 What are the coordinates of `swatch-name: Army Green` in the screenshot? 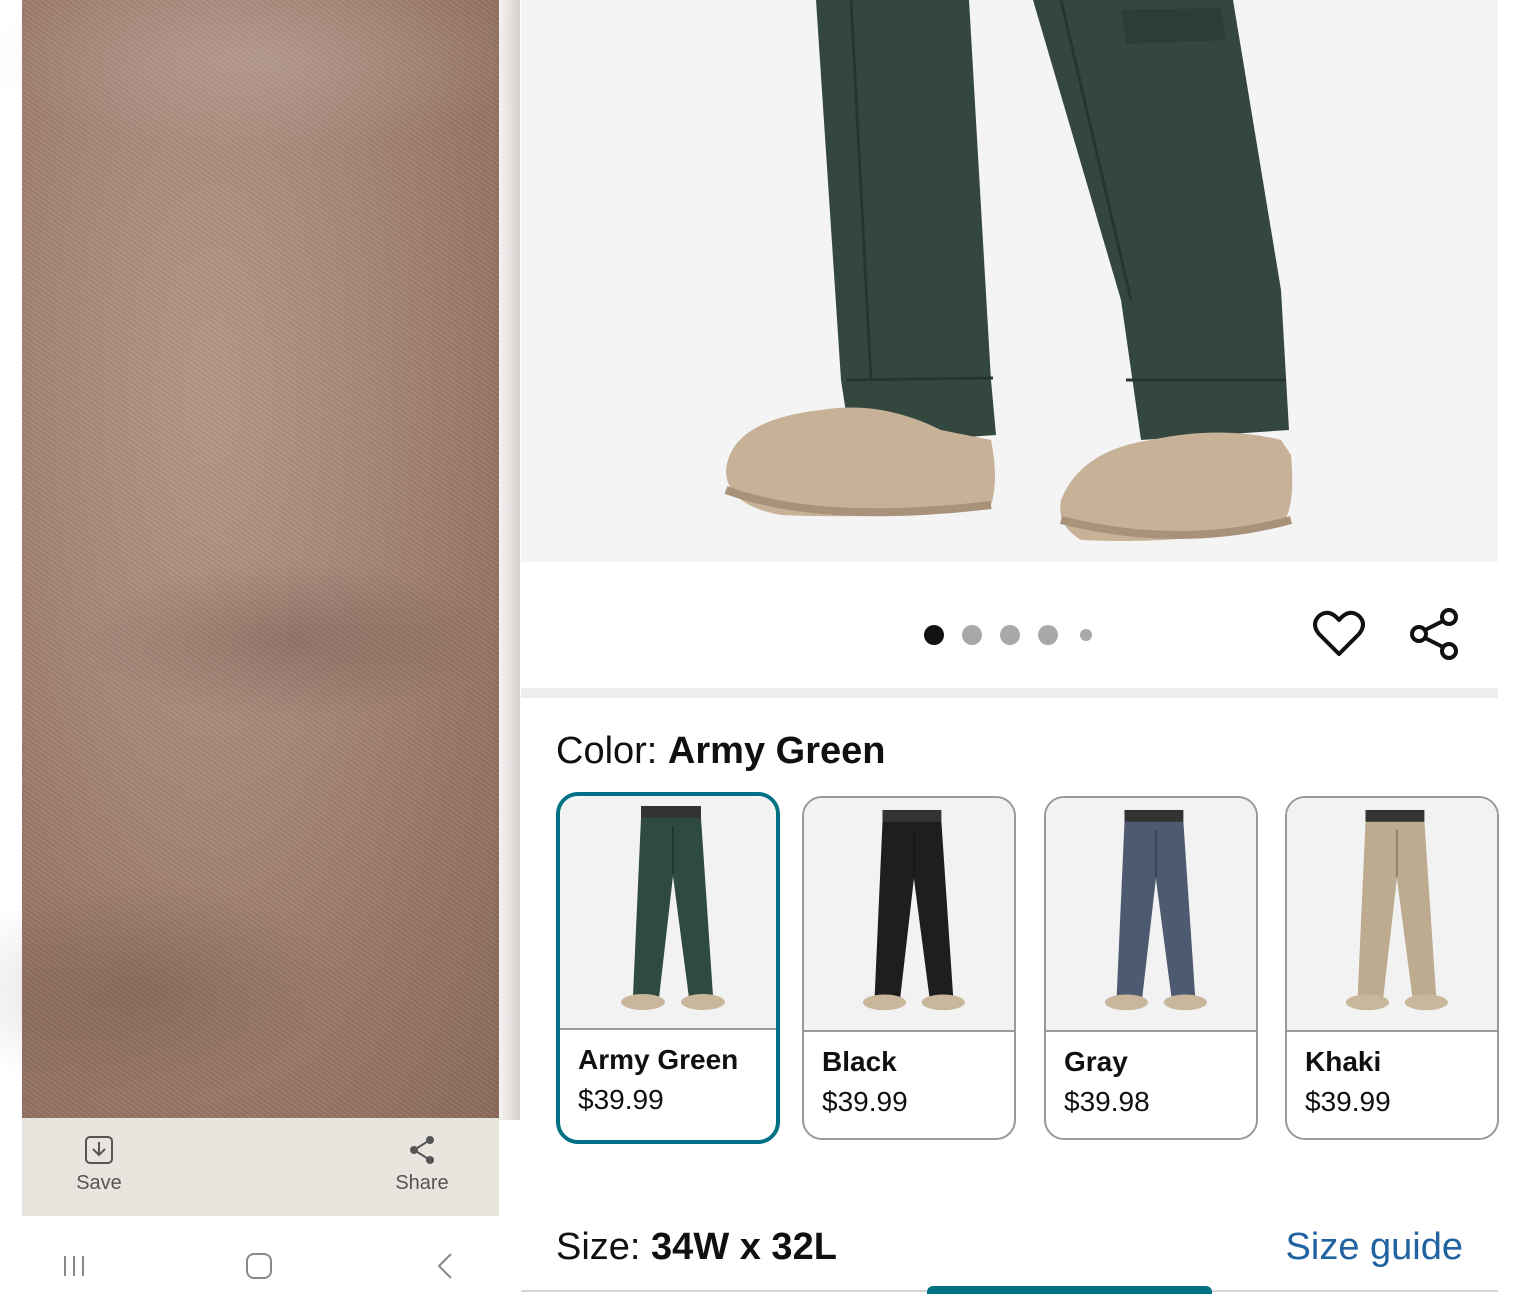 It's located at (658, 1059).